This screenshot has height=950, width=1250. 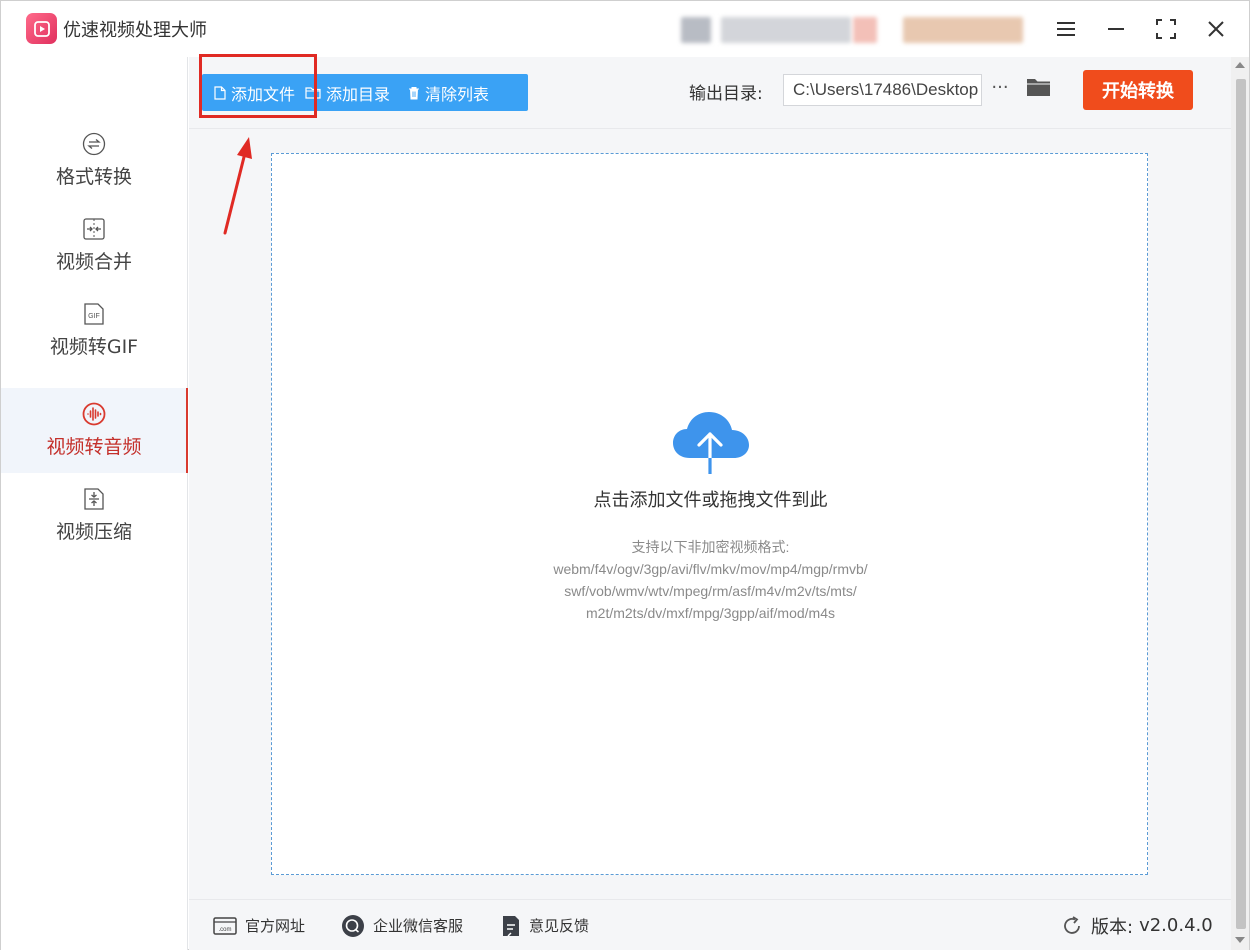 I want to click on vertical-scrollbar, so click(x=1240, y=503).